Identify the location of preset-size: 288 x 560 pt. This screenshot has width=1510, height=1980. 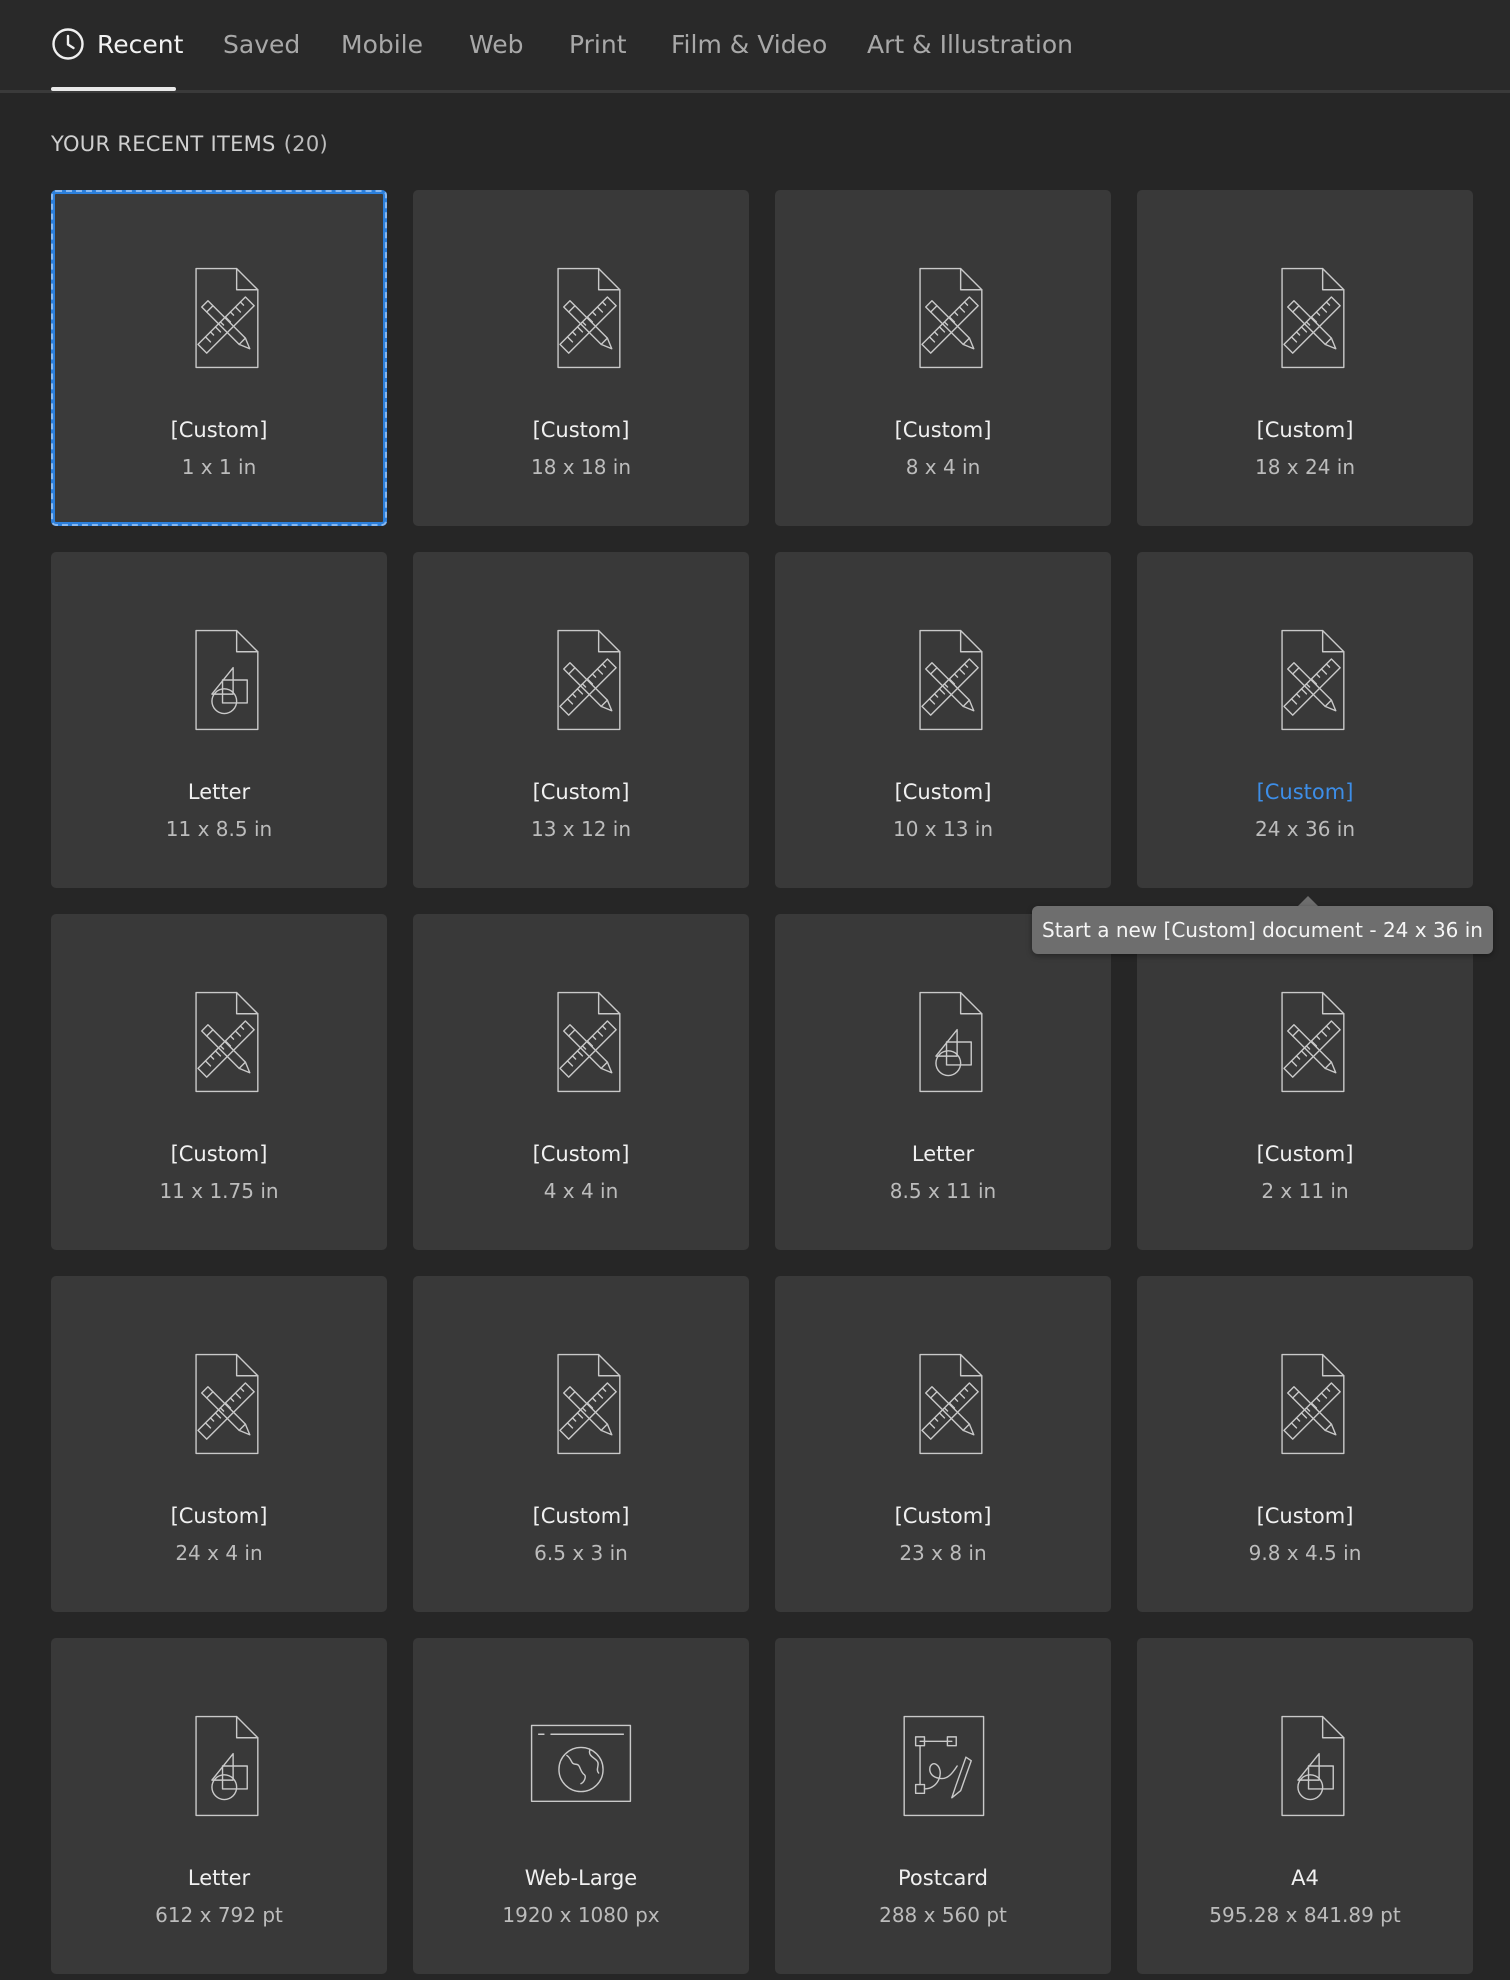
(943, 1915).